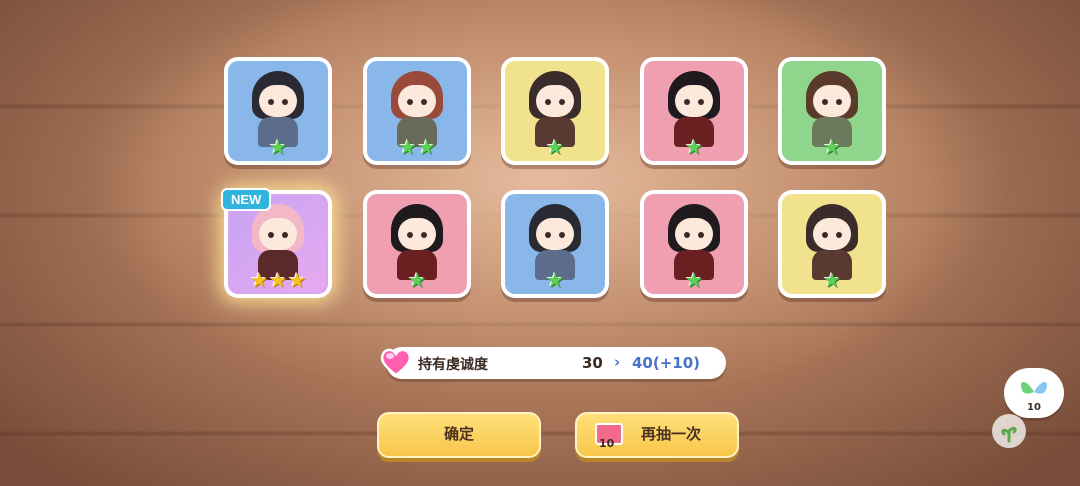  I want to click on character-card: ★ ★, so click(417, 111).